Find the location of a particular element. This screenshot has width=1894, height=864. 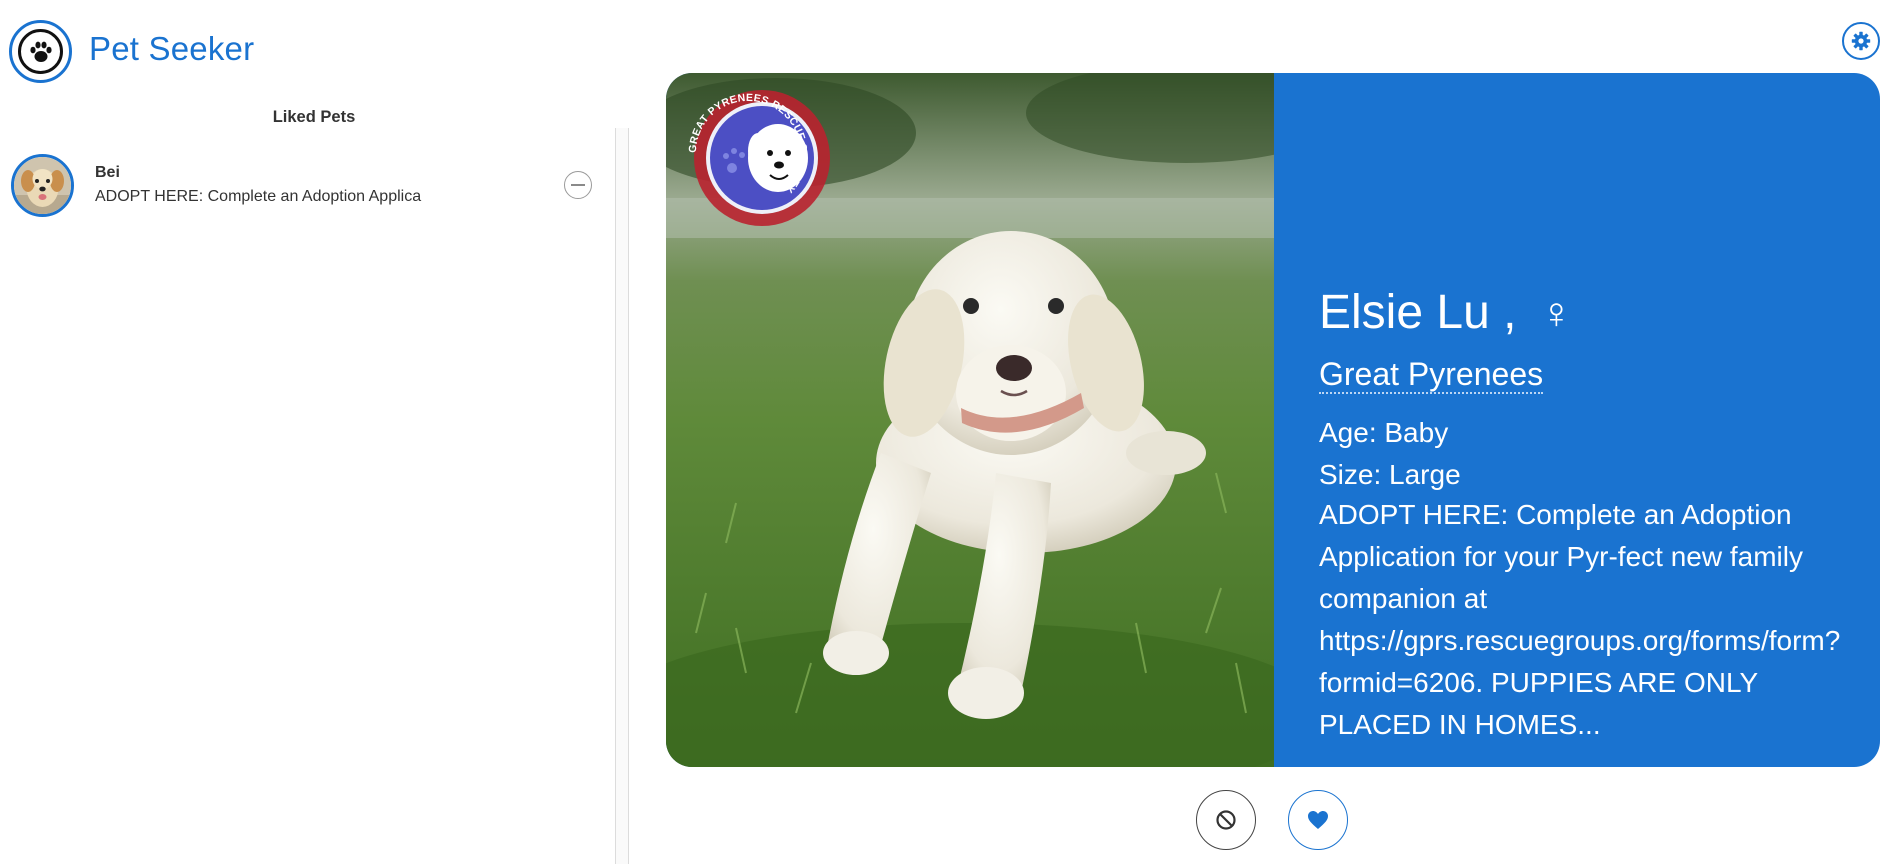

pet-age: Age: Baby is located at coordinates (1384, 432).